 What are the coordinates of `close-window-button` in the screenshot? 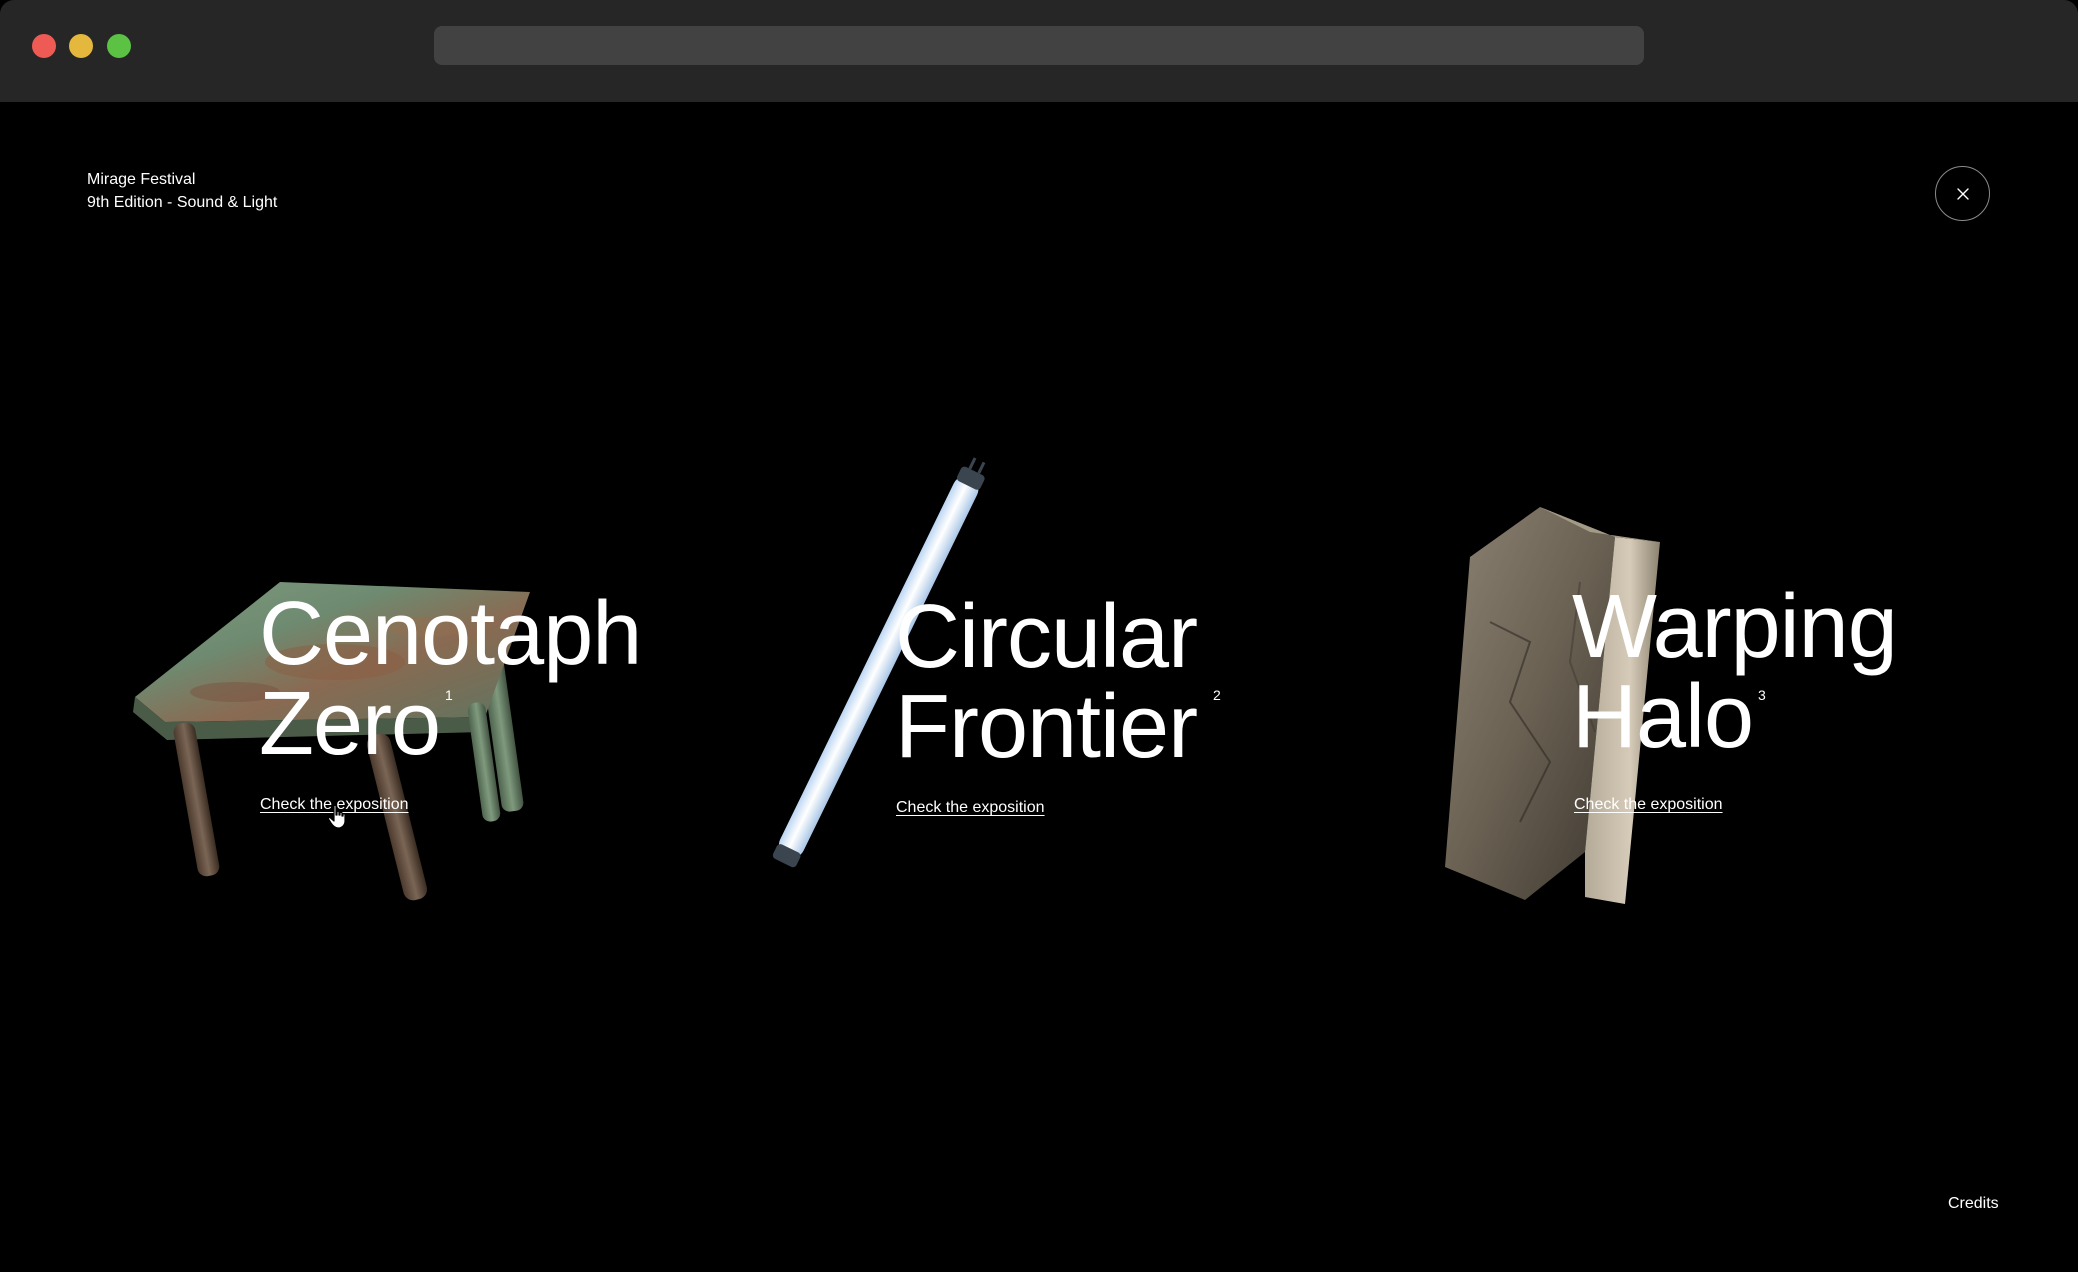 It's located at (44, 46).